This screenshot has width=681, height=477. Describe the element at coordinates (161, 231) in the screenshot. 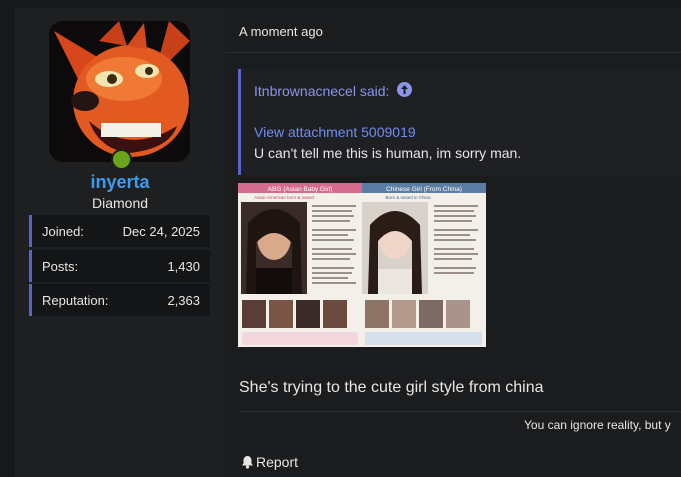

I see `stat-value: Dec 24, 2025` at that location.